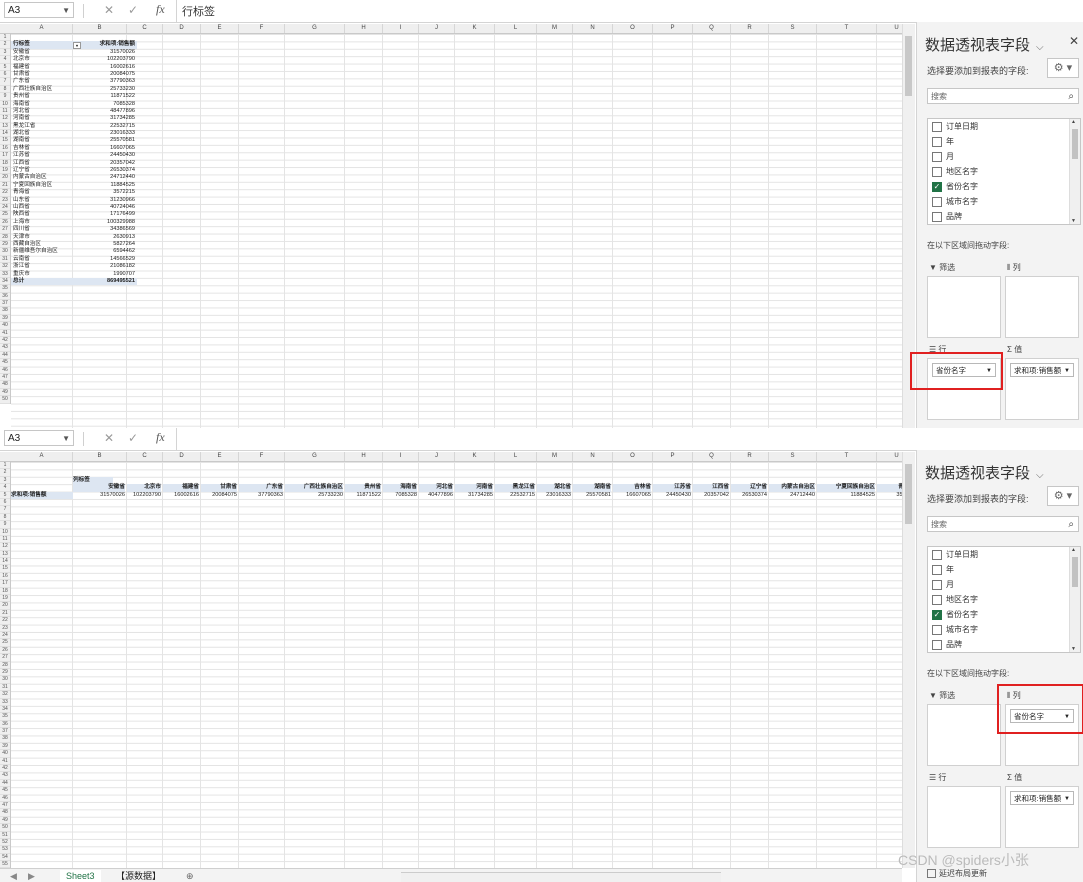  What do you see at coordinates (5, 149) in the screenshot?
I see `row-header: 16` at bounding box center [5, 149].